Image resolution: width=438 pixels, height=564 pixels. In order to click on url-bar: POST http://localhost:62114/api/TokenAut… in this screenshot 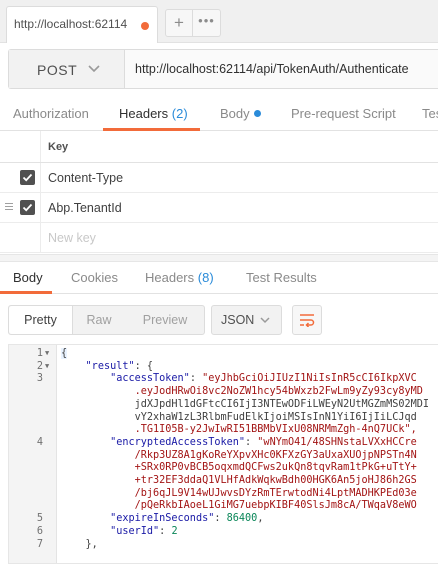, I will do `click(223, 69)`.